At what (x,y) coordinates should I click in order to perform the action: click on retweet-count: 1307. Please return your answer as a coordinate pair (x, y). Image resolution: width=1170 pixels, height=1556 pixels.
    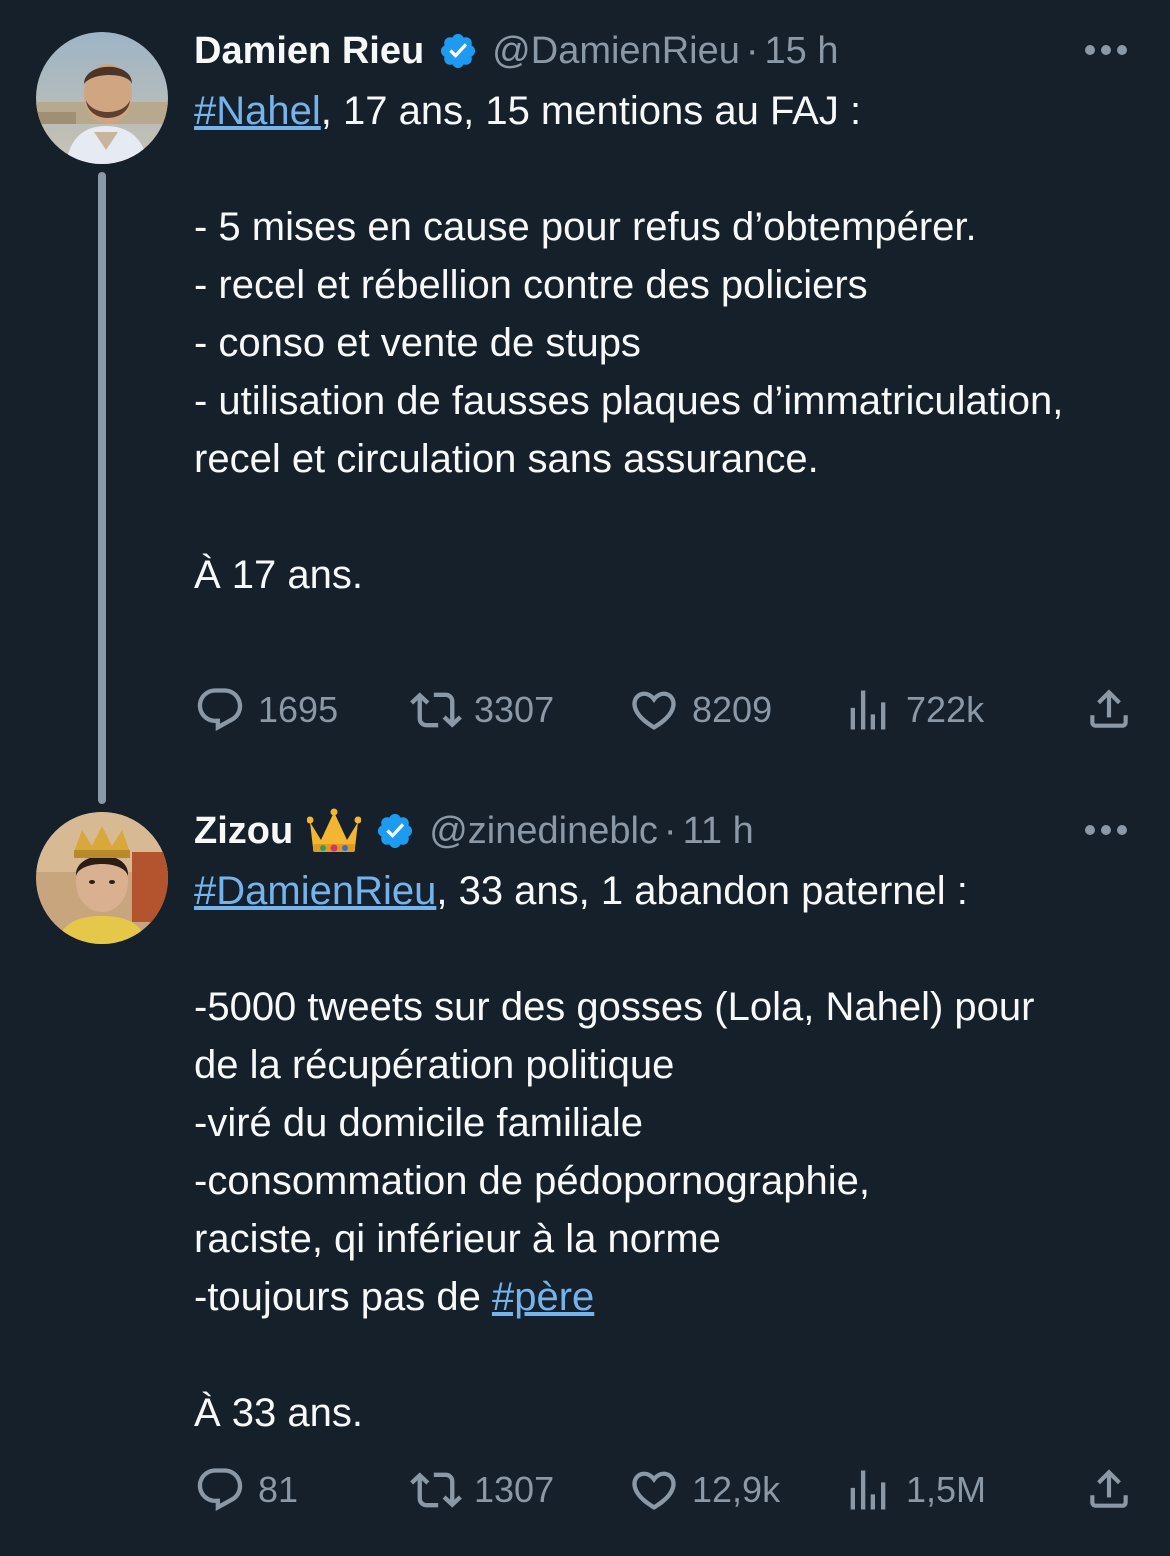
    Looking at the image, I should click on (514, 1489).